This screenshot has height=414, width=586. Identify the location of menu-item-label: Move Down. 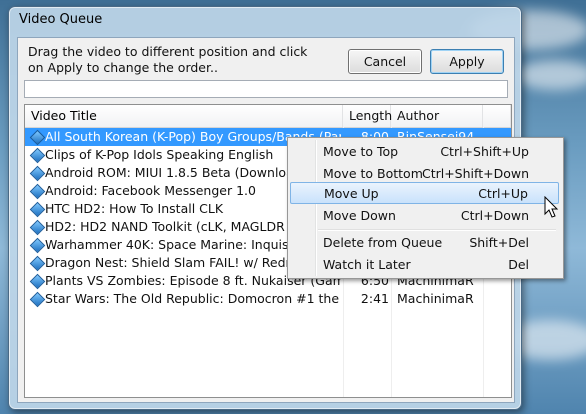
(359, 215).